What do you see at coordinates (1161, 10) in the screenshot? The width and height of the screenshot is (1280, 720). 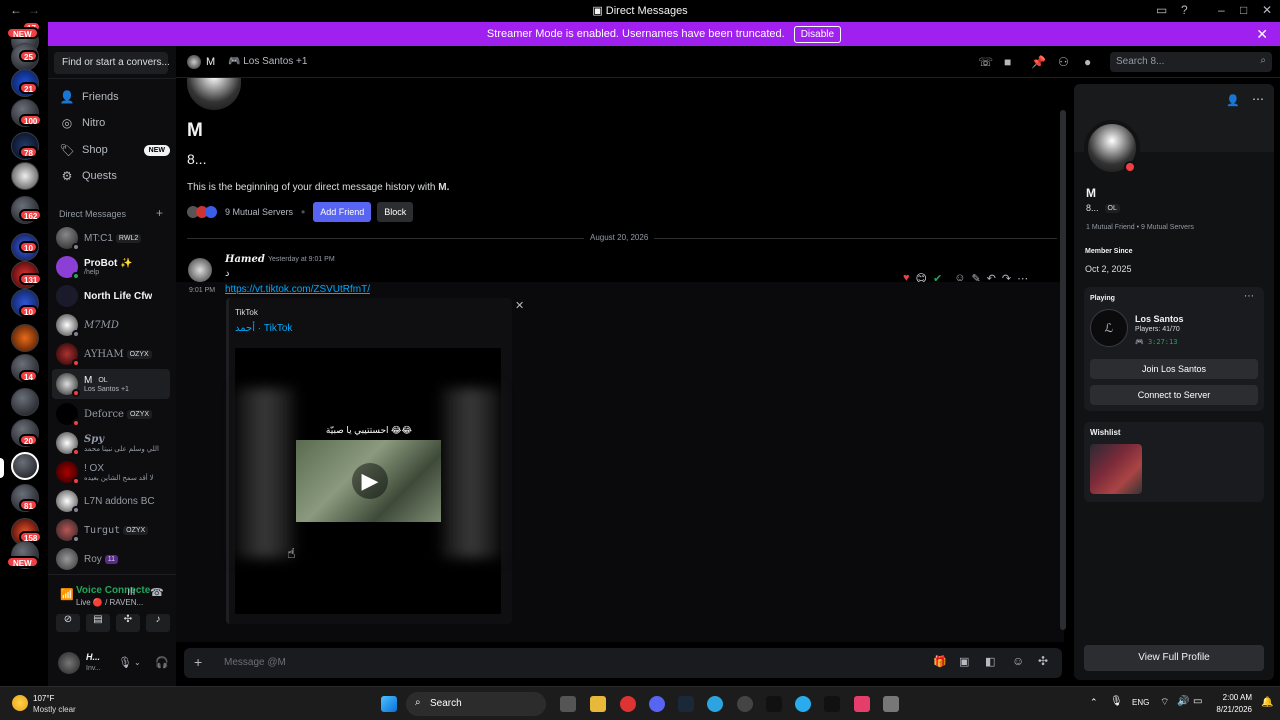 I see `inbox-icon: ▭` at bounding box center [1161, 10].